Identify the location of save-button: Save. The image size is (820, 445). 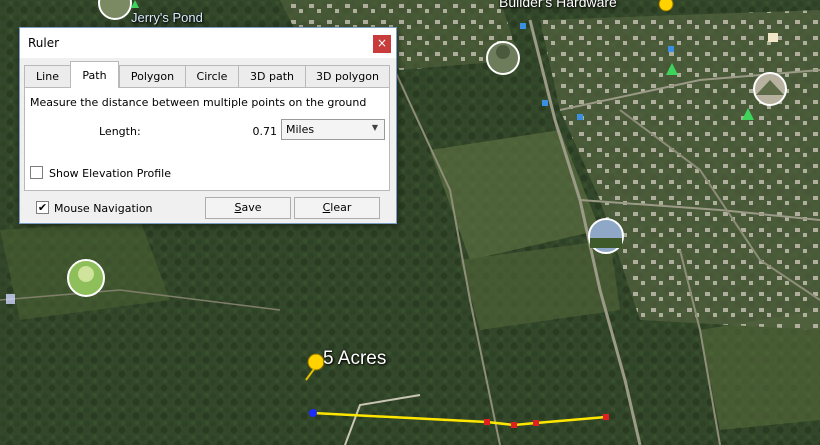
(248, 208).